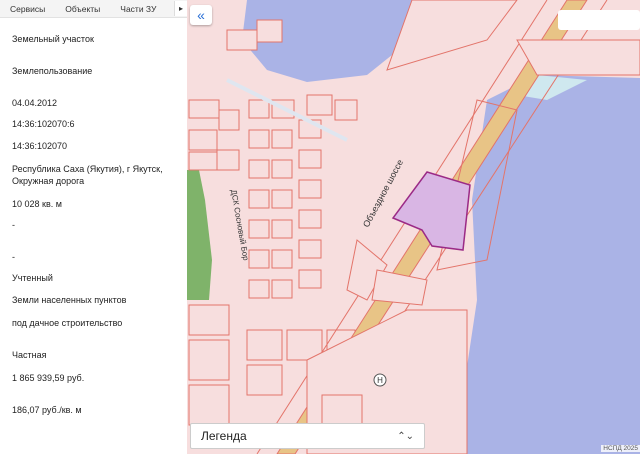 This screenshot has width=640, height=454. I want to click on address-line-1: Республика Саха (Якутия), г Якутск,, so click(87, 169).